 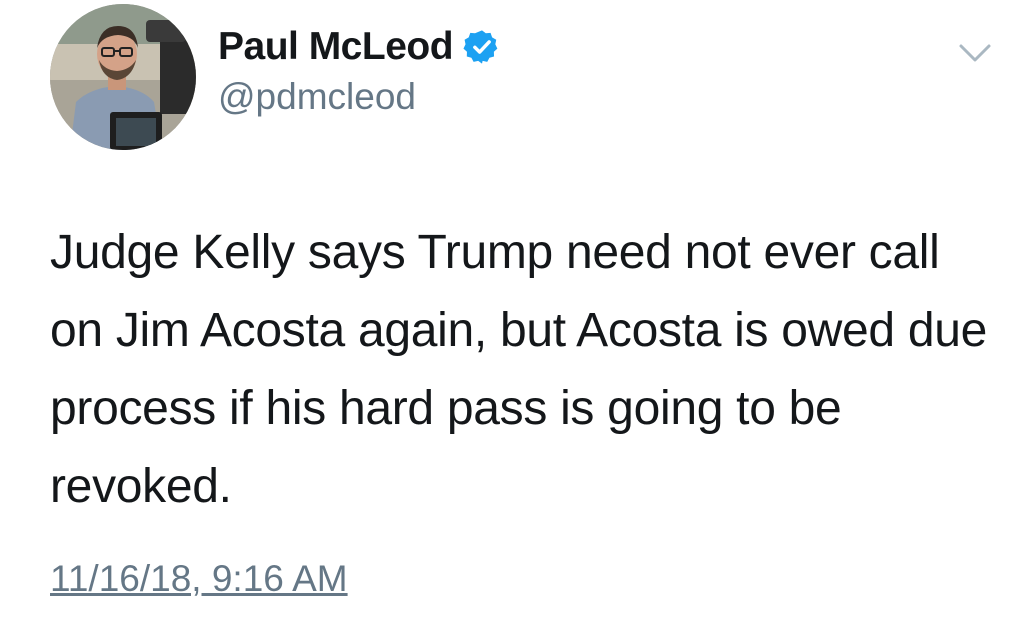 I want to click on tweet-timestamp: 11/16/18, 9:16 AM, so click(x=199, y=579).